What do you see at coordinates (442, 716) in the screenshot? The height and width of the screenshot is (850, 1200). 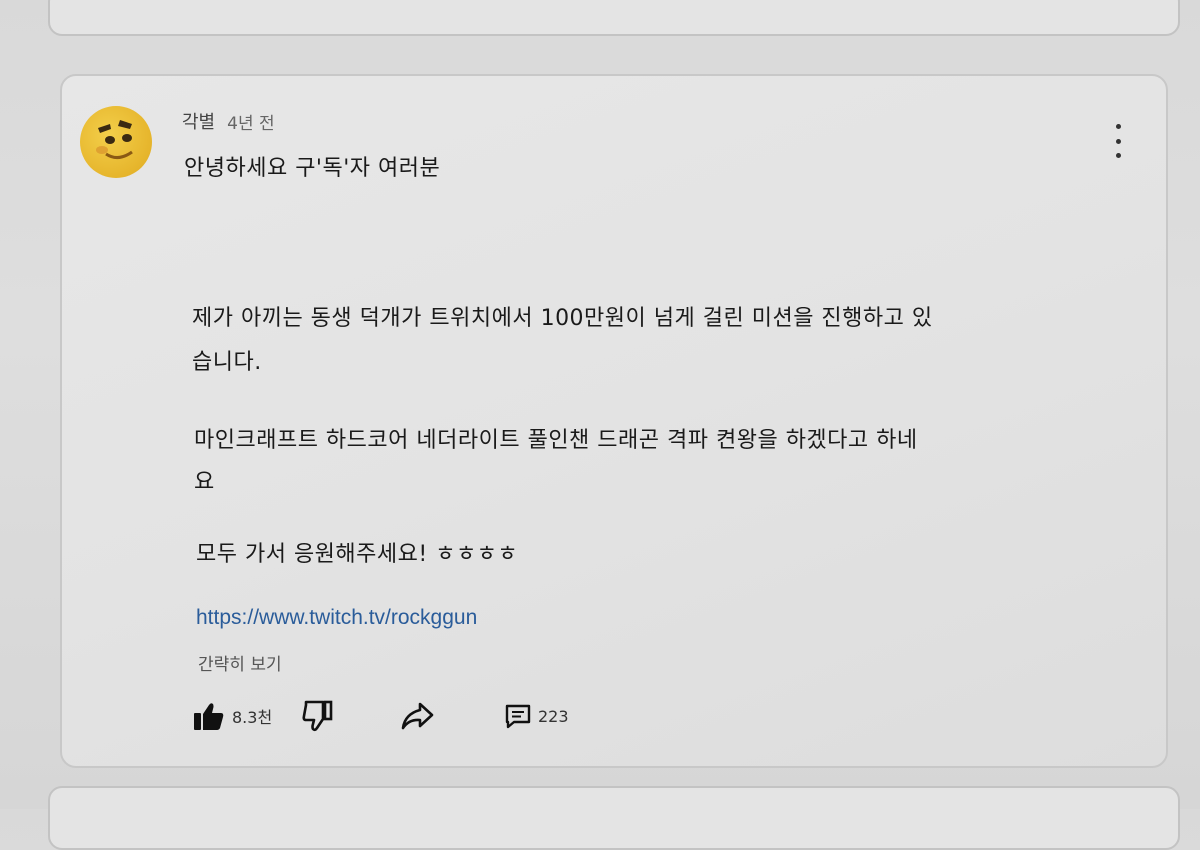 I see `comment-actions: 8.3천 223` at bounding box center [442, 716].